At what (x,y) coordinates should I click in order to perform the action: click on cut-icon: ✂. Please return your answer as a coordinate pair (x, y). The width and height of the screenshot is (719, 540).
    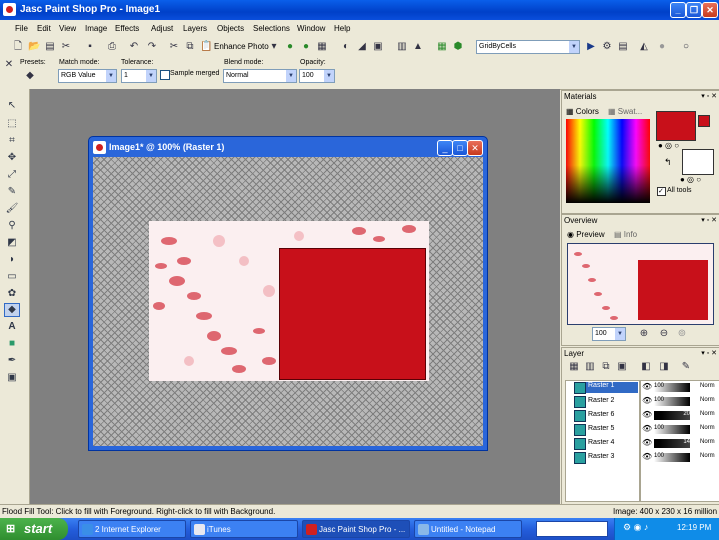
    Looking at the image, I should click on (174, 47).